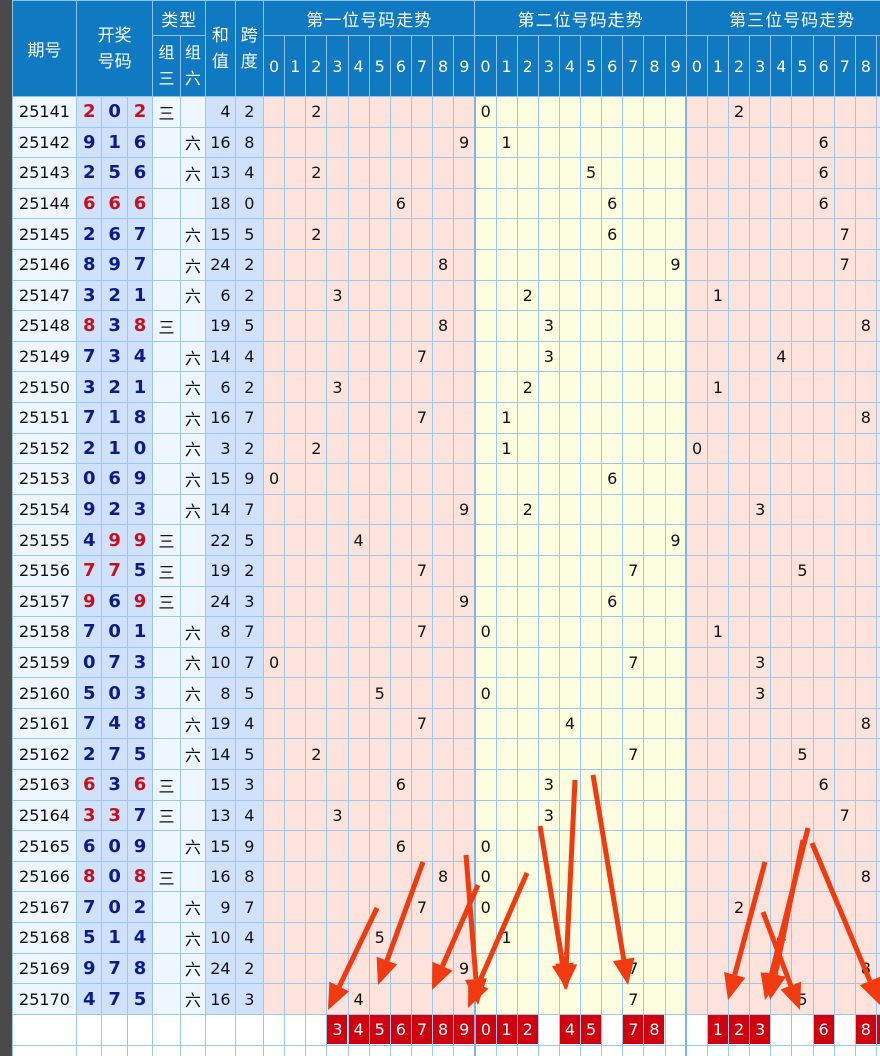  I want to click on trend-hit: 8, so click(443, 326).